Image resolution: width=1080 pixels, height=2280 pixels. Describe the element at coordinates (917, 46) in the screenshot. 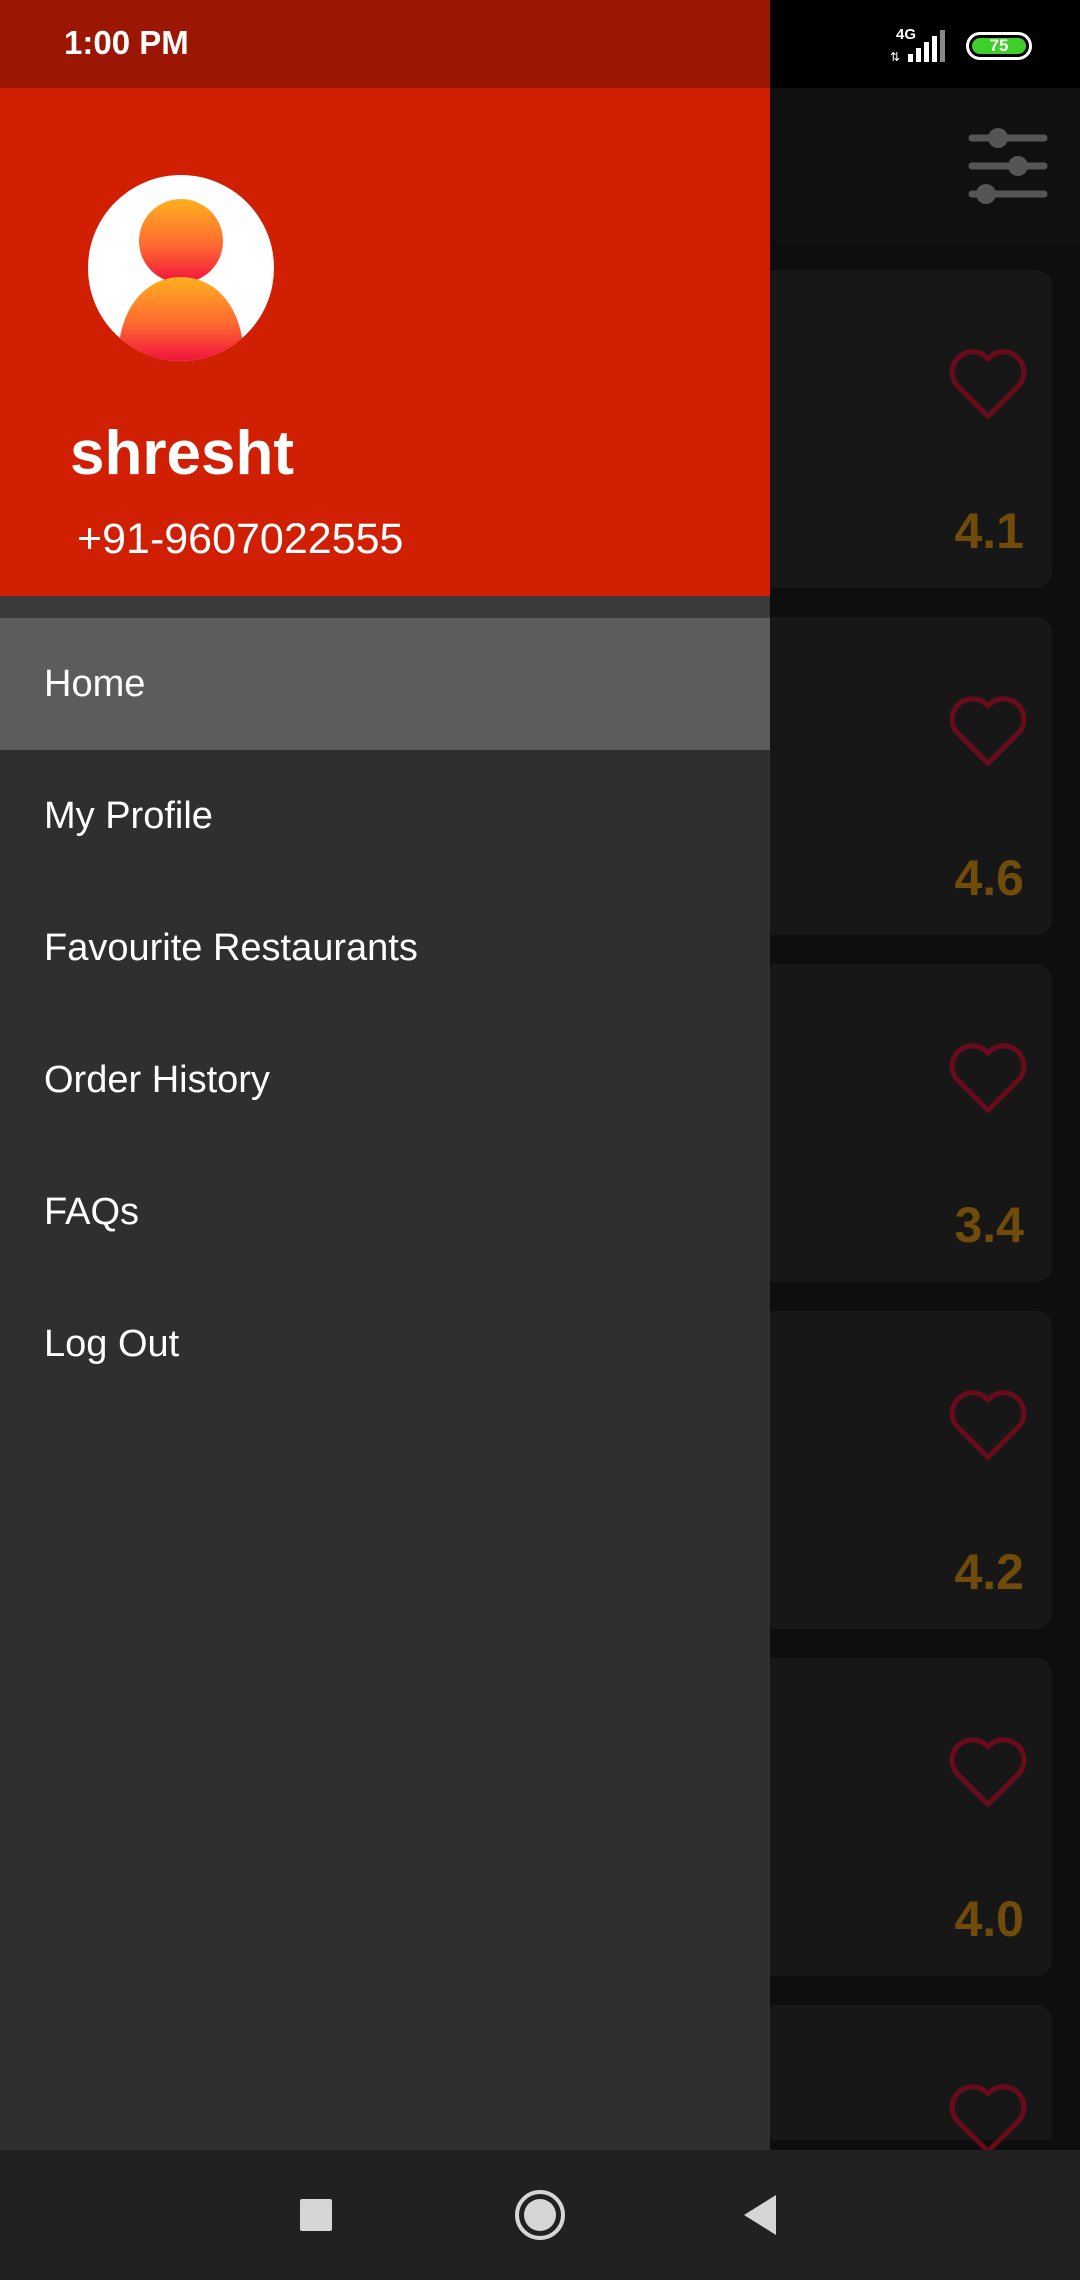

I see `signal-icon: ⇅` at that location.